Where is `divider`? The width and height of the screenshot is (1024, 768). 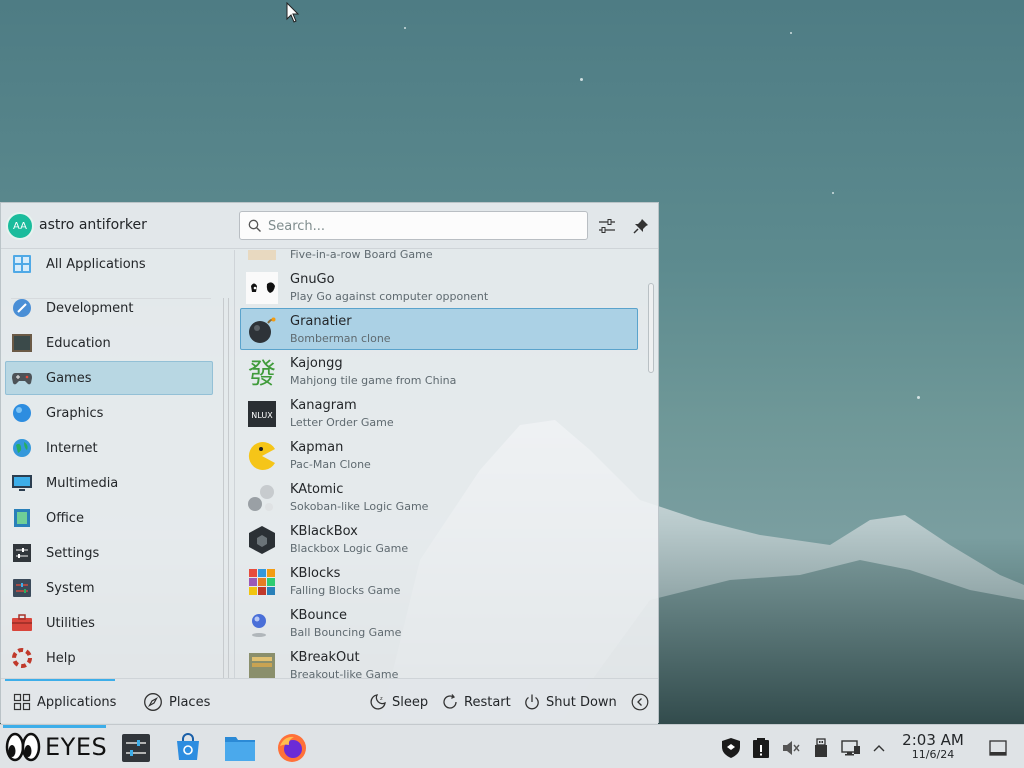
divider is located at coordinates (234, 464).